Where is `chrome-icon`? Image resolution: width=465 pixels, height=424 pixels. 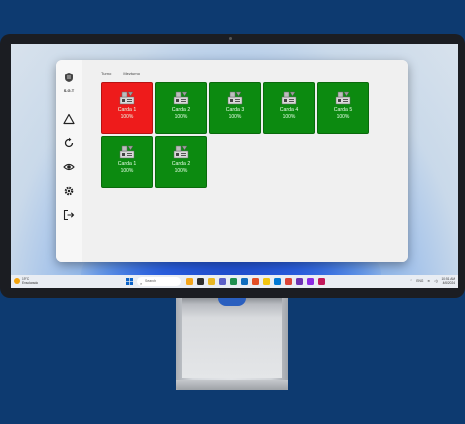 chrome-icon is located at coordinates (288, 281).